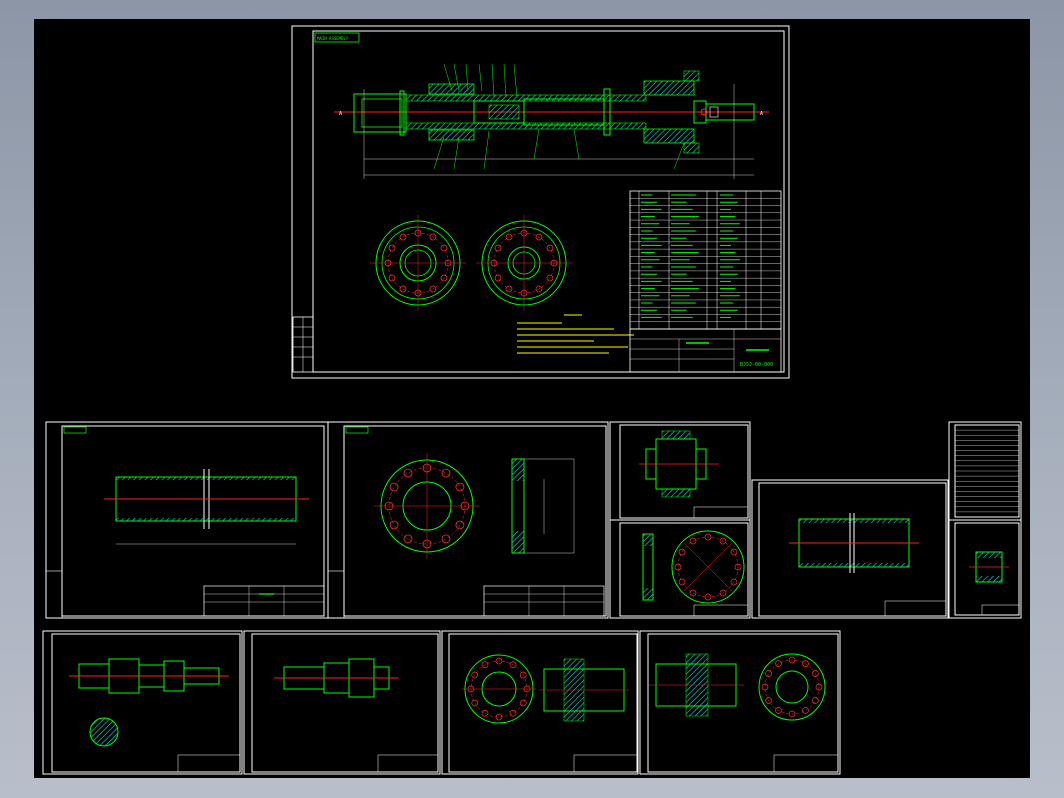 The height and width of the screenshot is (798, 1064). Describe the element at coordinates (705, 260) in the screenshot. I see `bill-of-materials` at that location.